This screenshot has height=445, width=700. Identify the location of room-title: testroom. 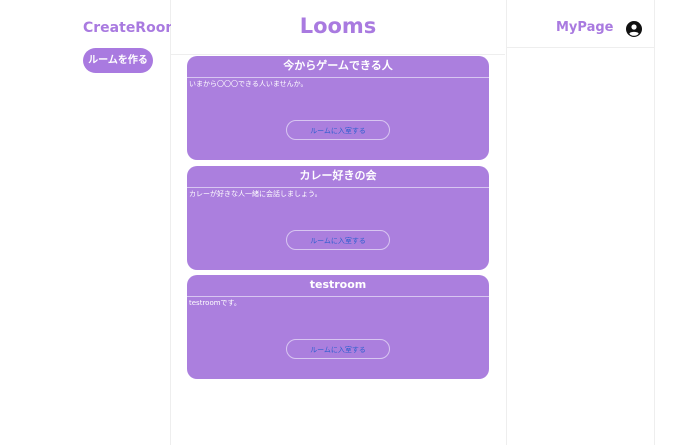
(338, 286).